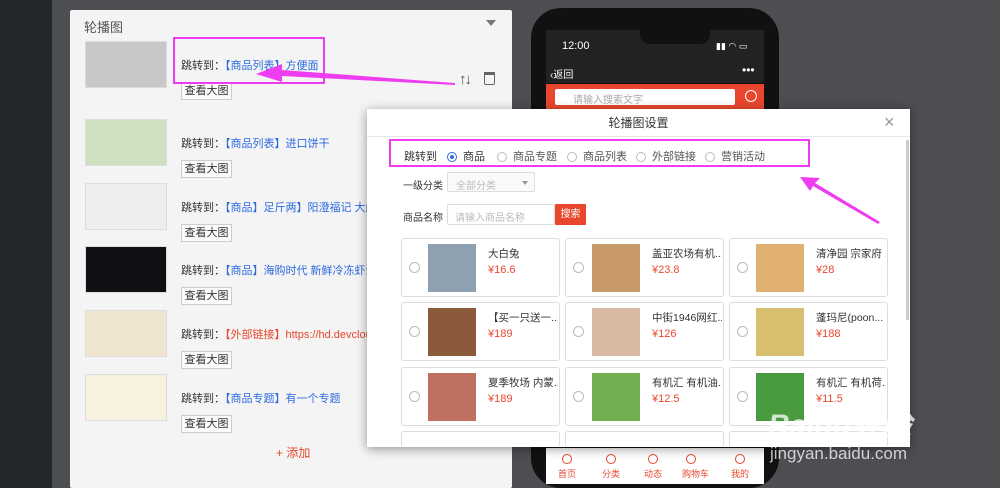 The image size is (1000, 488). I want to click on arrow-up-left, so click(840, 200).